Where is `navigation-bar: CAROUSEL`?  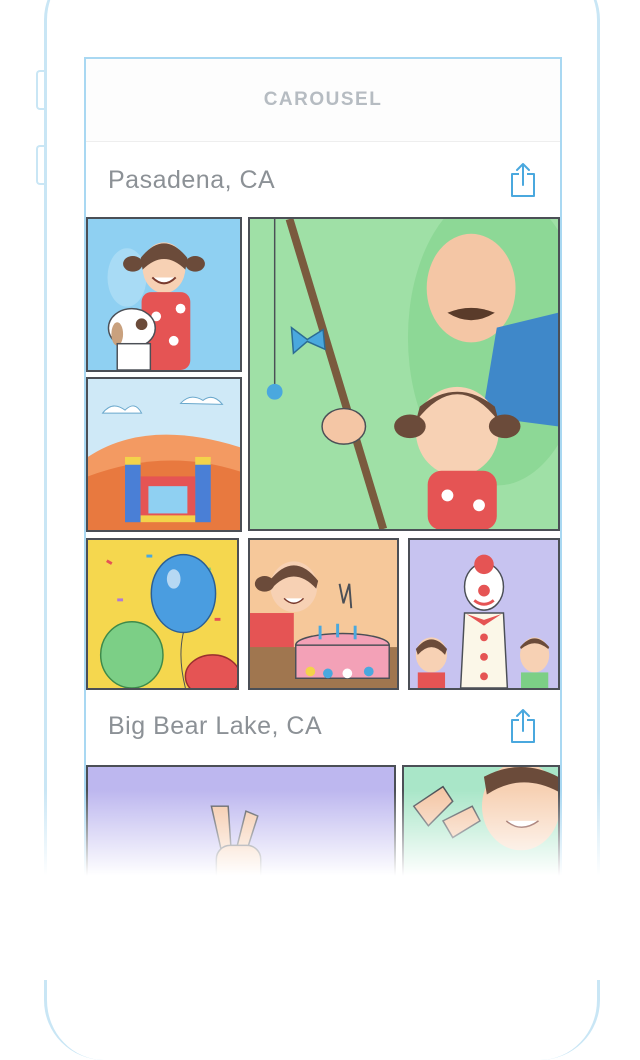 navigation-bar: CAROUSEL is located at coordinates (323, 100).